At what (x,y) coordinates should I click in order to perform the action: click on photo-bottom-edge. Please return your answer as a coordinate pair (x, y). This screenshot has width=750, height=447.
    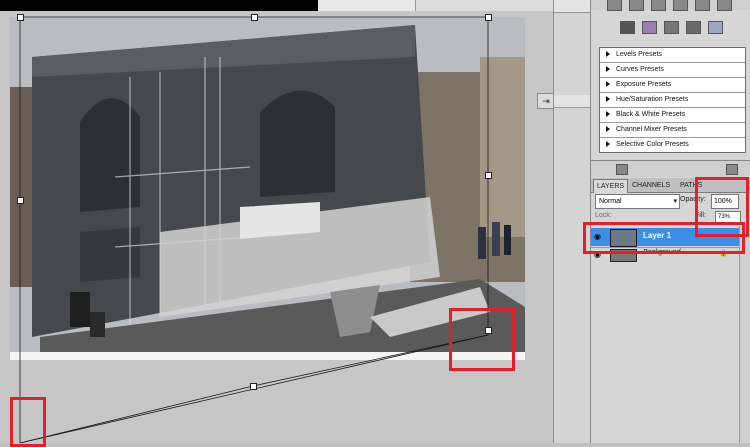
    Looking at the image, I should click on (267, 356).